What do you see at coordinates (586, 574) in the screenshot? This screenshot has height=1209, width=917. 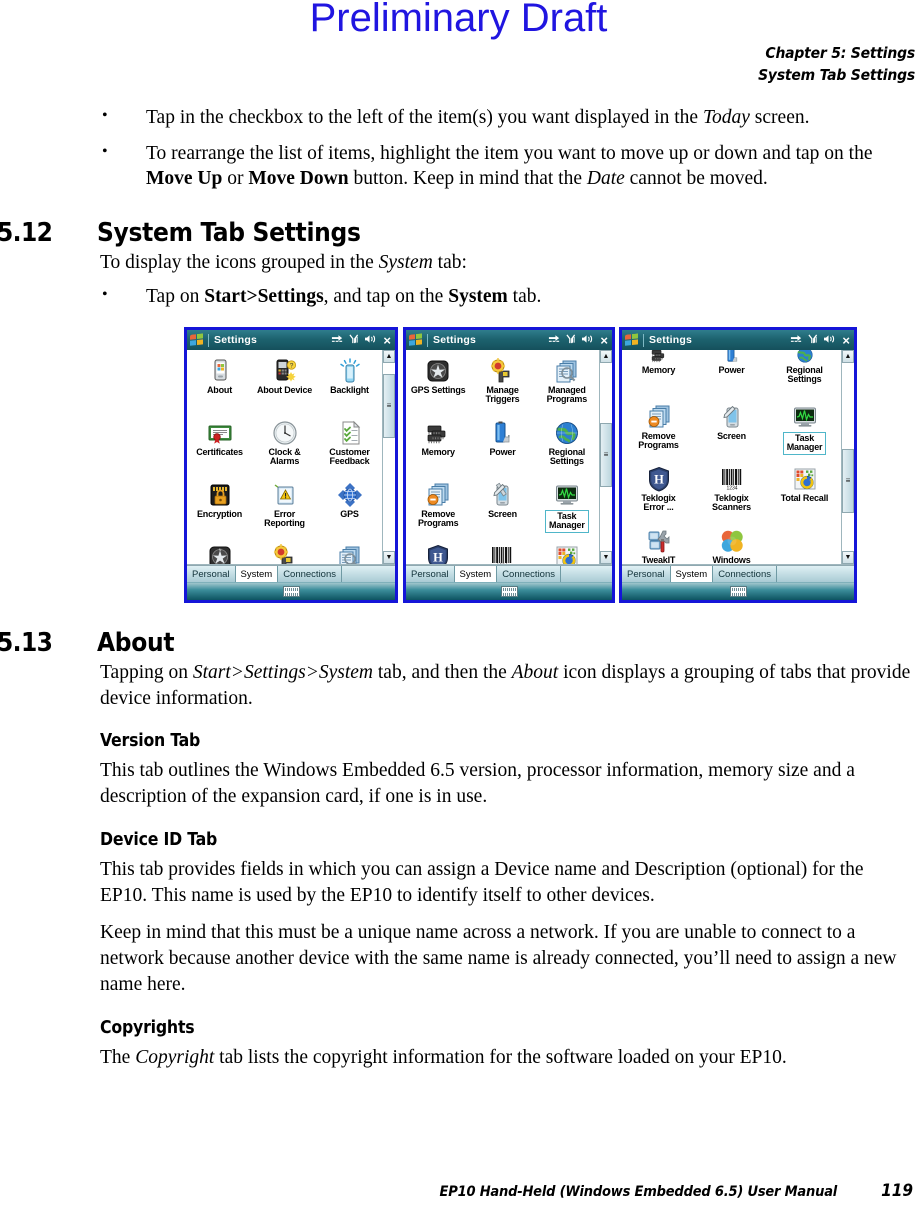 I see `tab-bar-filler` at bounding box center [586, 574].